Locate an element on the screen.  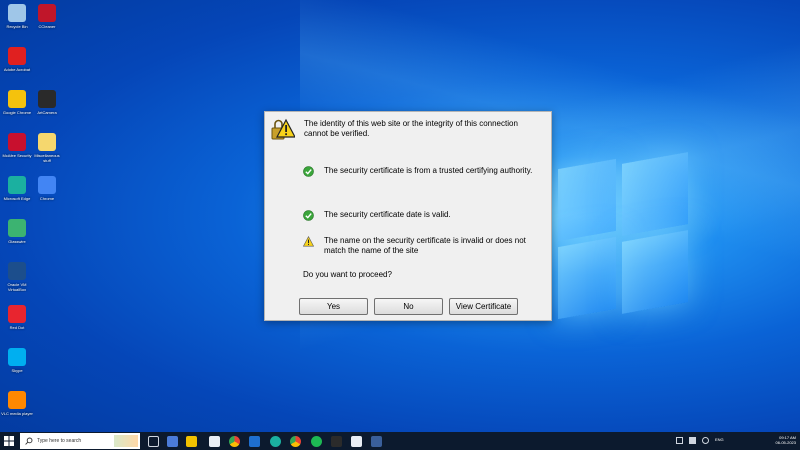
desktop-shortcut-label: Microsoft Edge is located at coordinates (17, 198).